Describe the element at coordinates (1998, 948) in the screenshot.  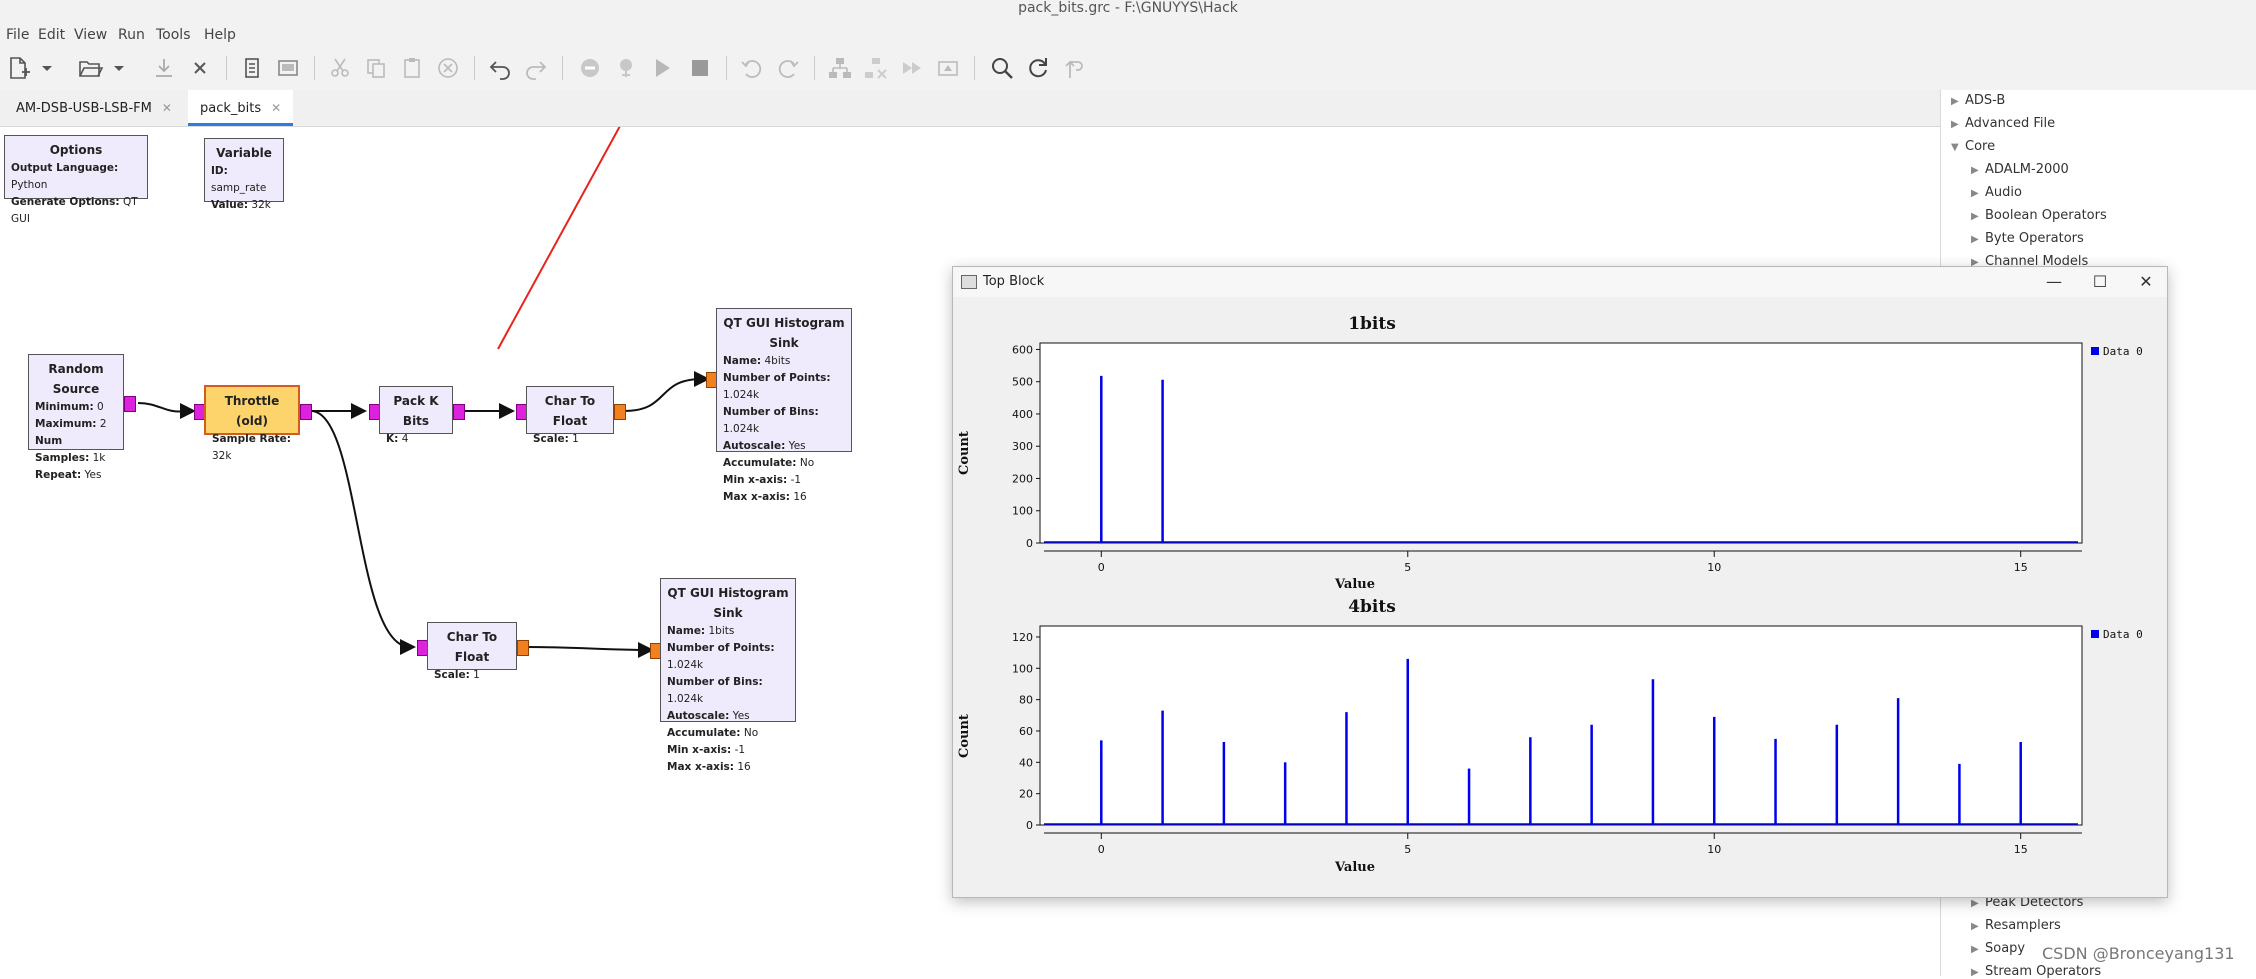
I see `tree-item-soapy: ▶ Soapy` at that location.